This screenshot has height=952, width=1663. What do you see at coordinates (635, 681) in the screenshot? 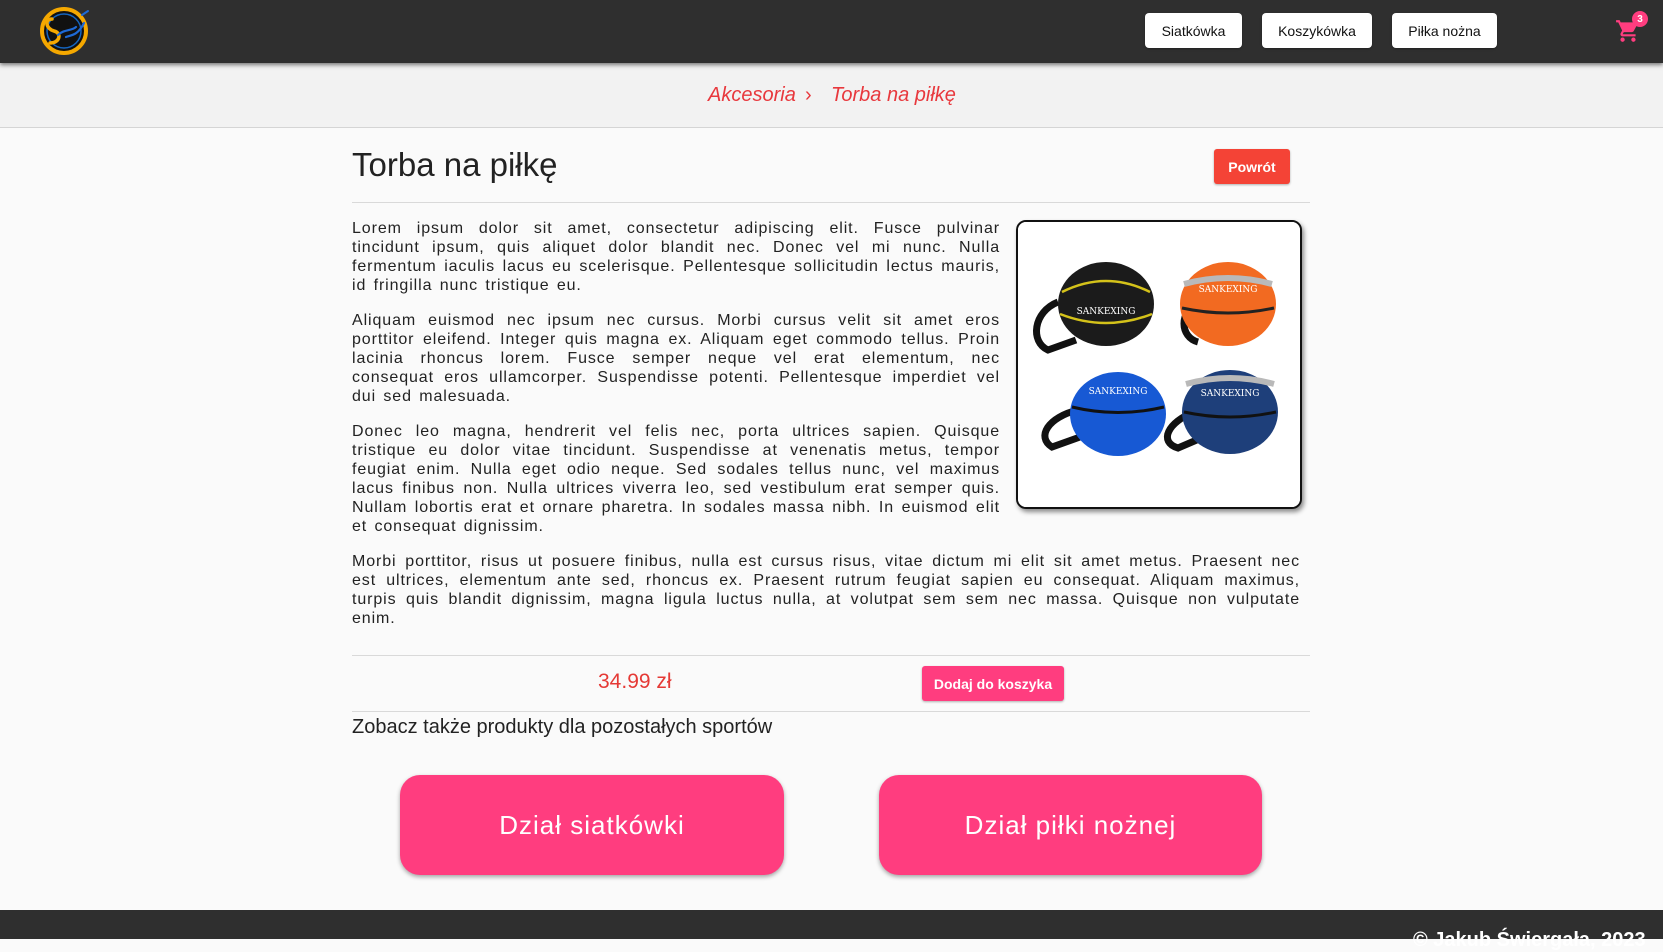
I see `product-price: 34.99 zł` at bounding box center [635, 681].